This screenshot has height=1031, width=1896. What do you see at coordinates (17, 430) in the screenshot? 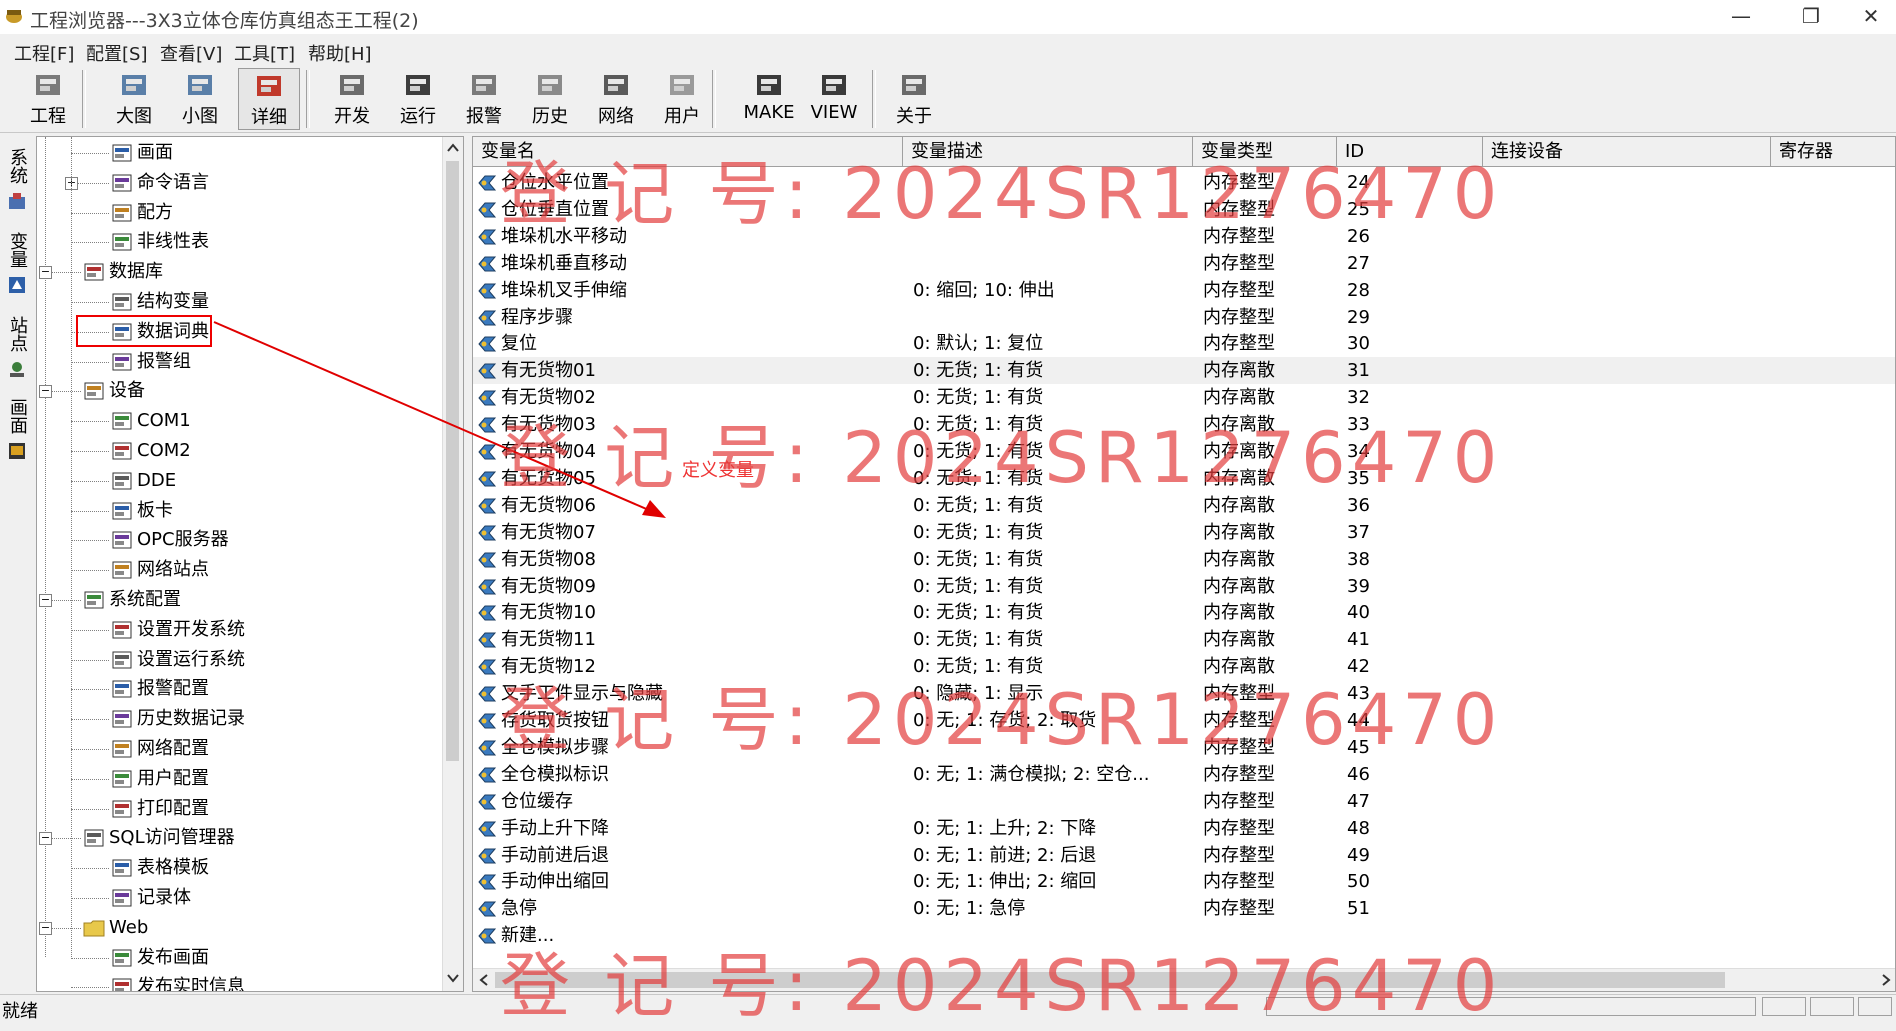
I see `side-tab-screens: 画面` at bounding box center [17, 430].